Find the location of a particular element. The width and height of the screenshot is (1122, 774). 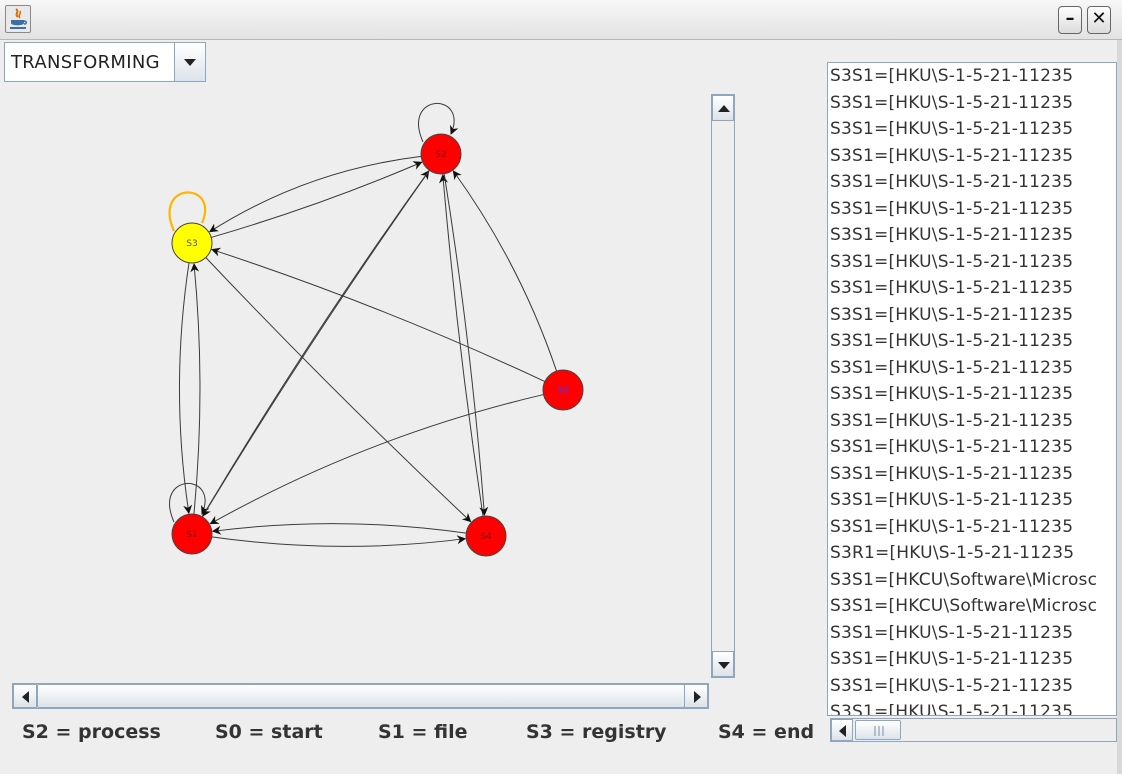

arrow-down-icon is located at coordinates (724, 665).